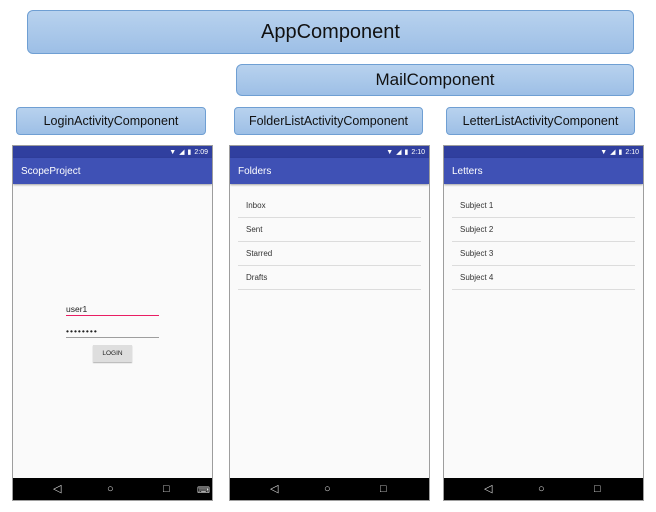  Describe the element at coordinates (543, 230) in the screenshot. I see `letter-item: Subject 2` at that location.